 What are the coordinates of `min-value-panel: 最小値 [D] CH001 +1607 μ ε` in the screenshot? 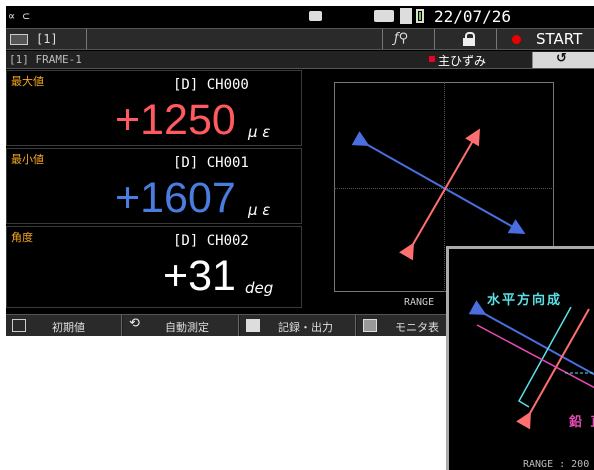 It's located at (154, 186).